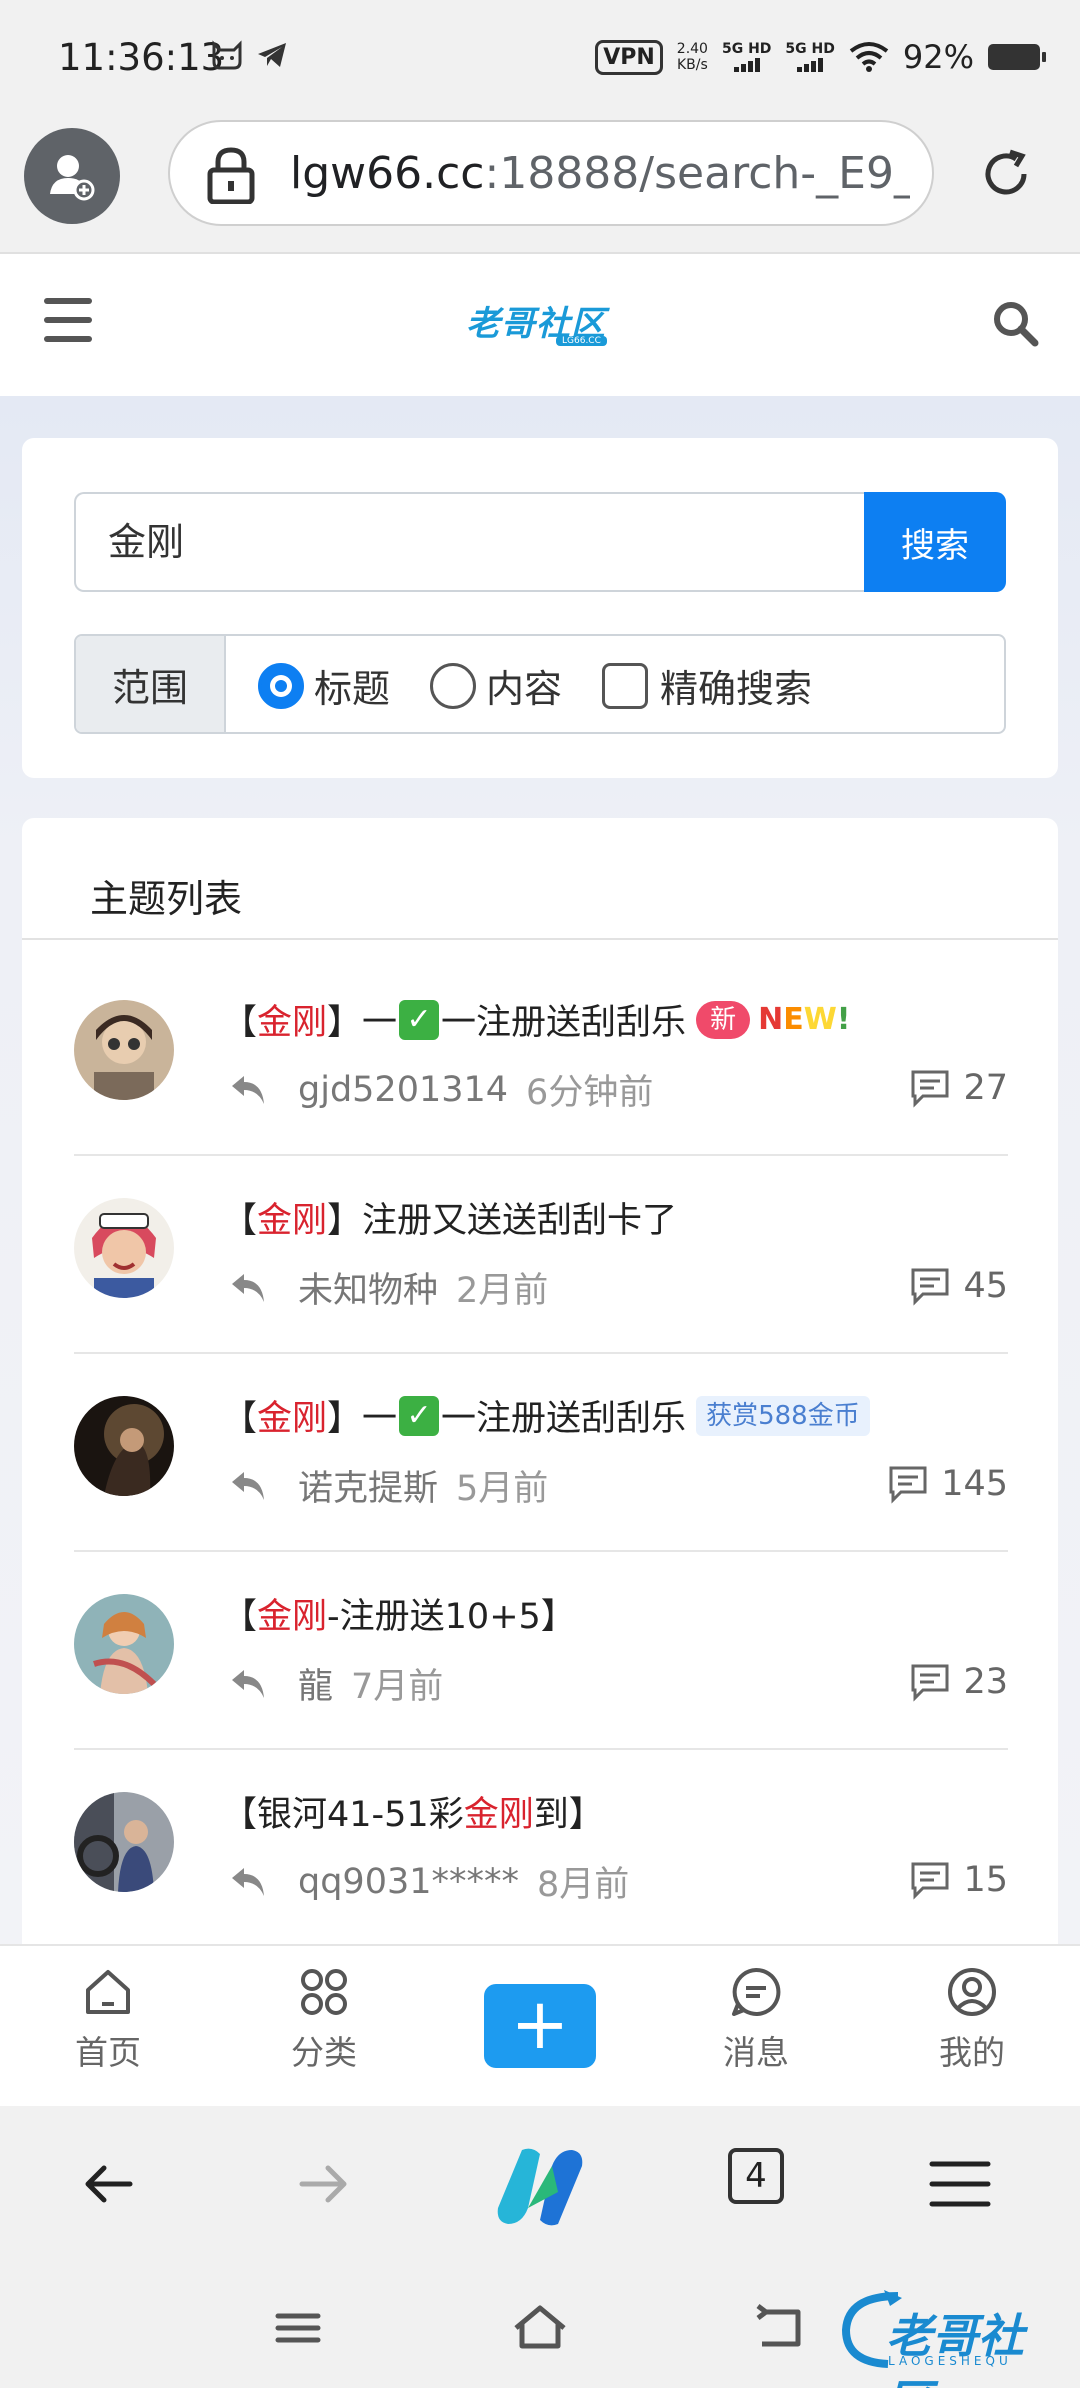  What do you see at coordinates (541, 1057) in the screenshot?
I see `topic-row: 【金刚 】一 ✓ 一注册送刮刮乐新 NEW! gjd5201314 6分钟前 27` at bounding box center [541, 1057].